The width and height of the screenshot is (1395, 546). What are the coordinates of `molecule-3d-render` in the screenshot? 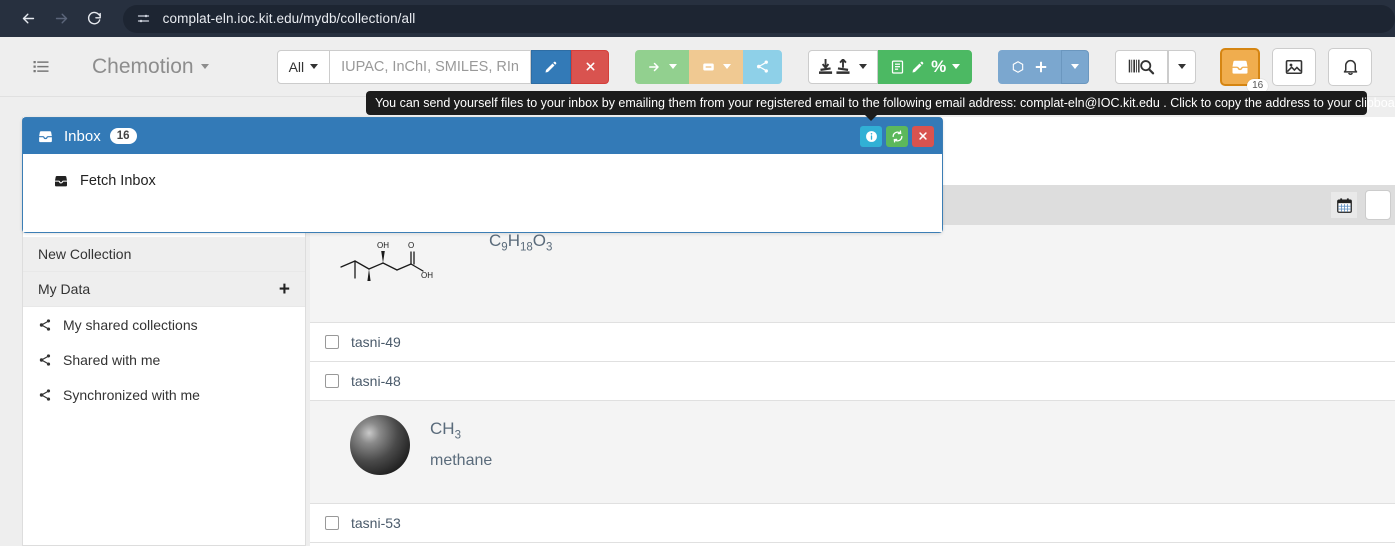 It's located at (380, 445).